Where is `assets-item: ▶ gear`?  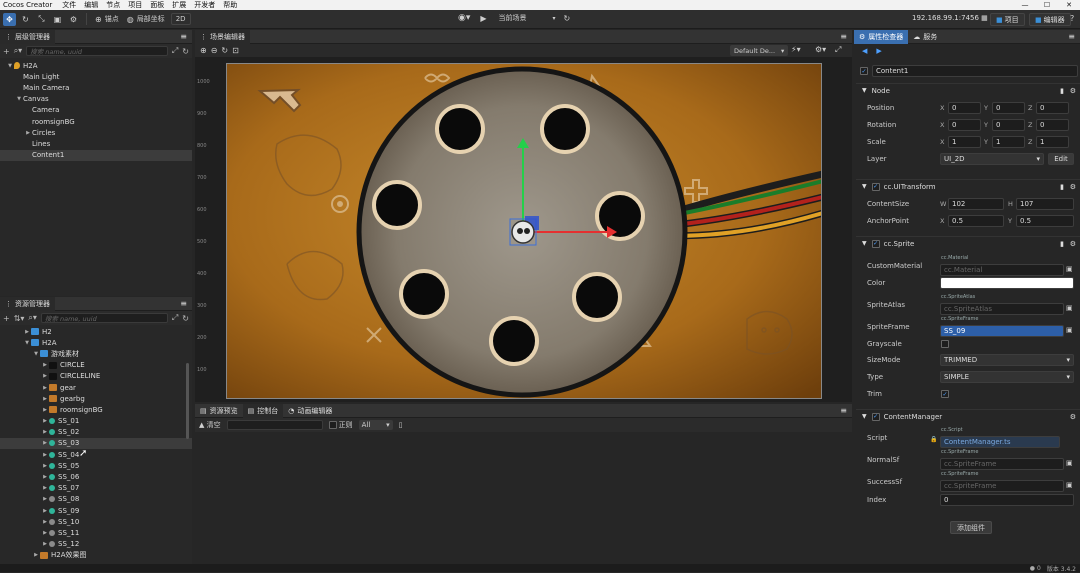 assets-item: ▶ gear is located at coordinates (96, 387).